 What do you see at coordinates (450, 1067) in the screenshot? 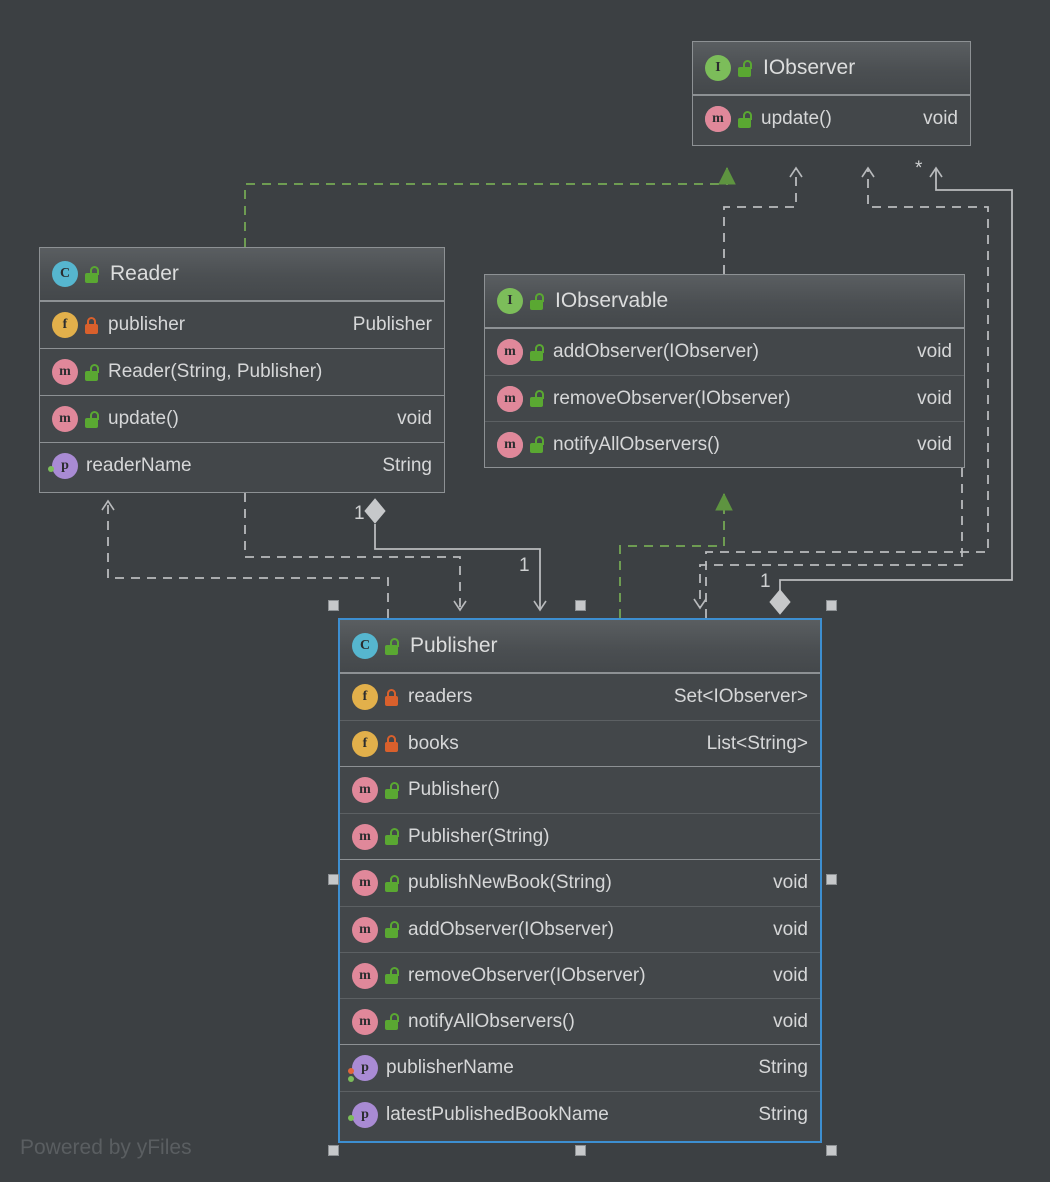
I see `member-name: publisherName` at bounding box center [450, 1067].